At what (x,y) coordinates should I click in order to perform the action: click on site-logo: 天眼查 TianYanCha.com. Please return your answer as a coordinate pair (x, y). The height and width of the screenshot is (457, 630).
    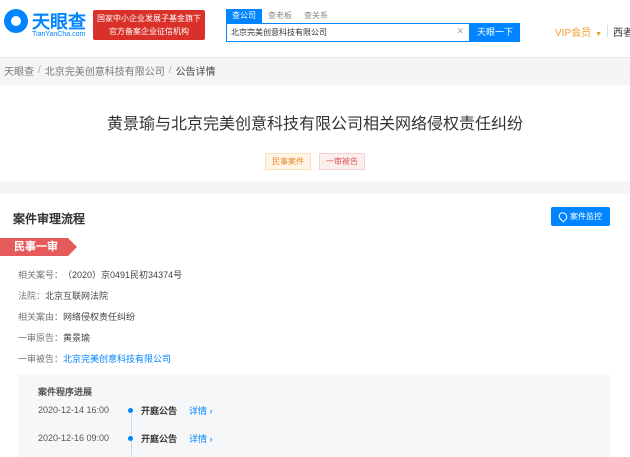
    Looking at the image, I should click on (46, 26).